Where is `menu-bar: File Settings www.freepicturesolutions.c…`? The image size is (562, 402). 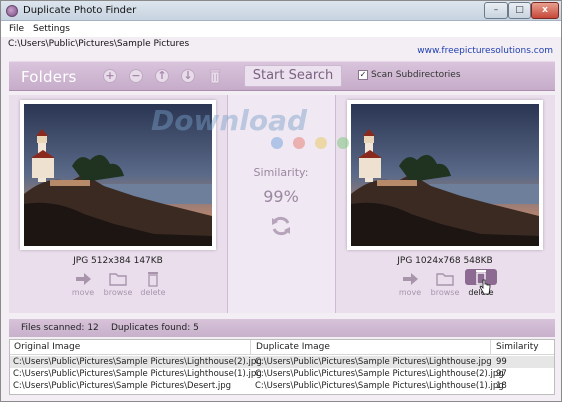
menu-bar: File Settings www.freepicturesolutions.c… is located at coordinates (281, 38).